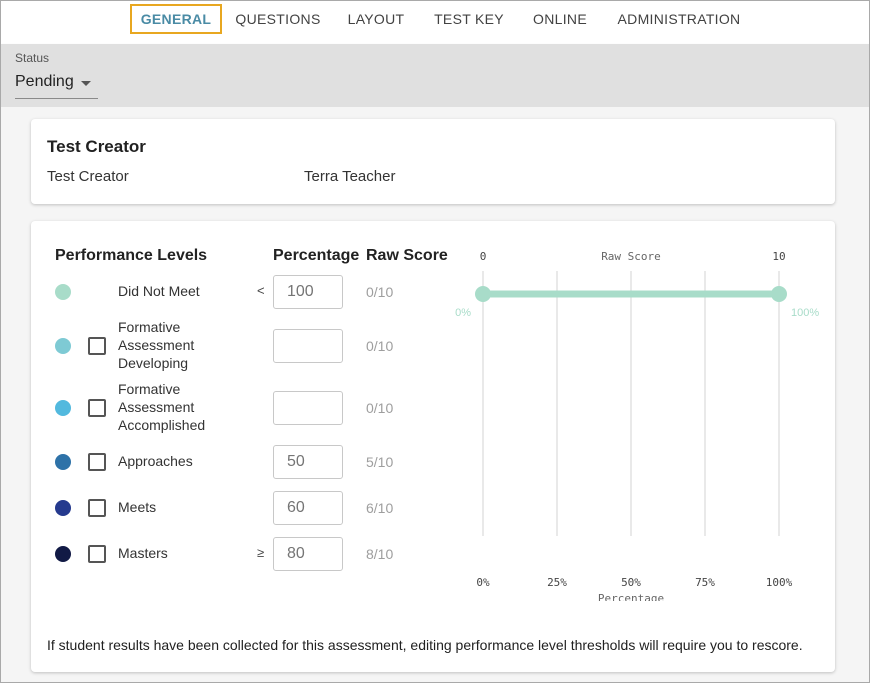 This screenshot has width=870, height=683. What do you see at coordinates (155, 461) in the screenshot?
I see `level-name: Approaches` at bounding box center [155, 461].